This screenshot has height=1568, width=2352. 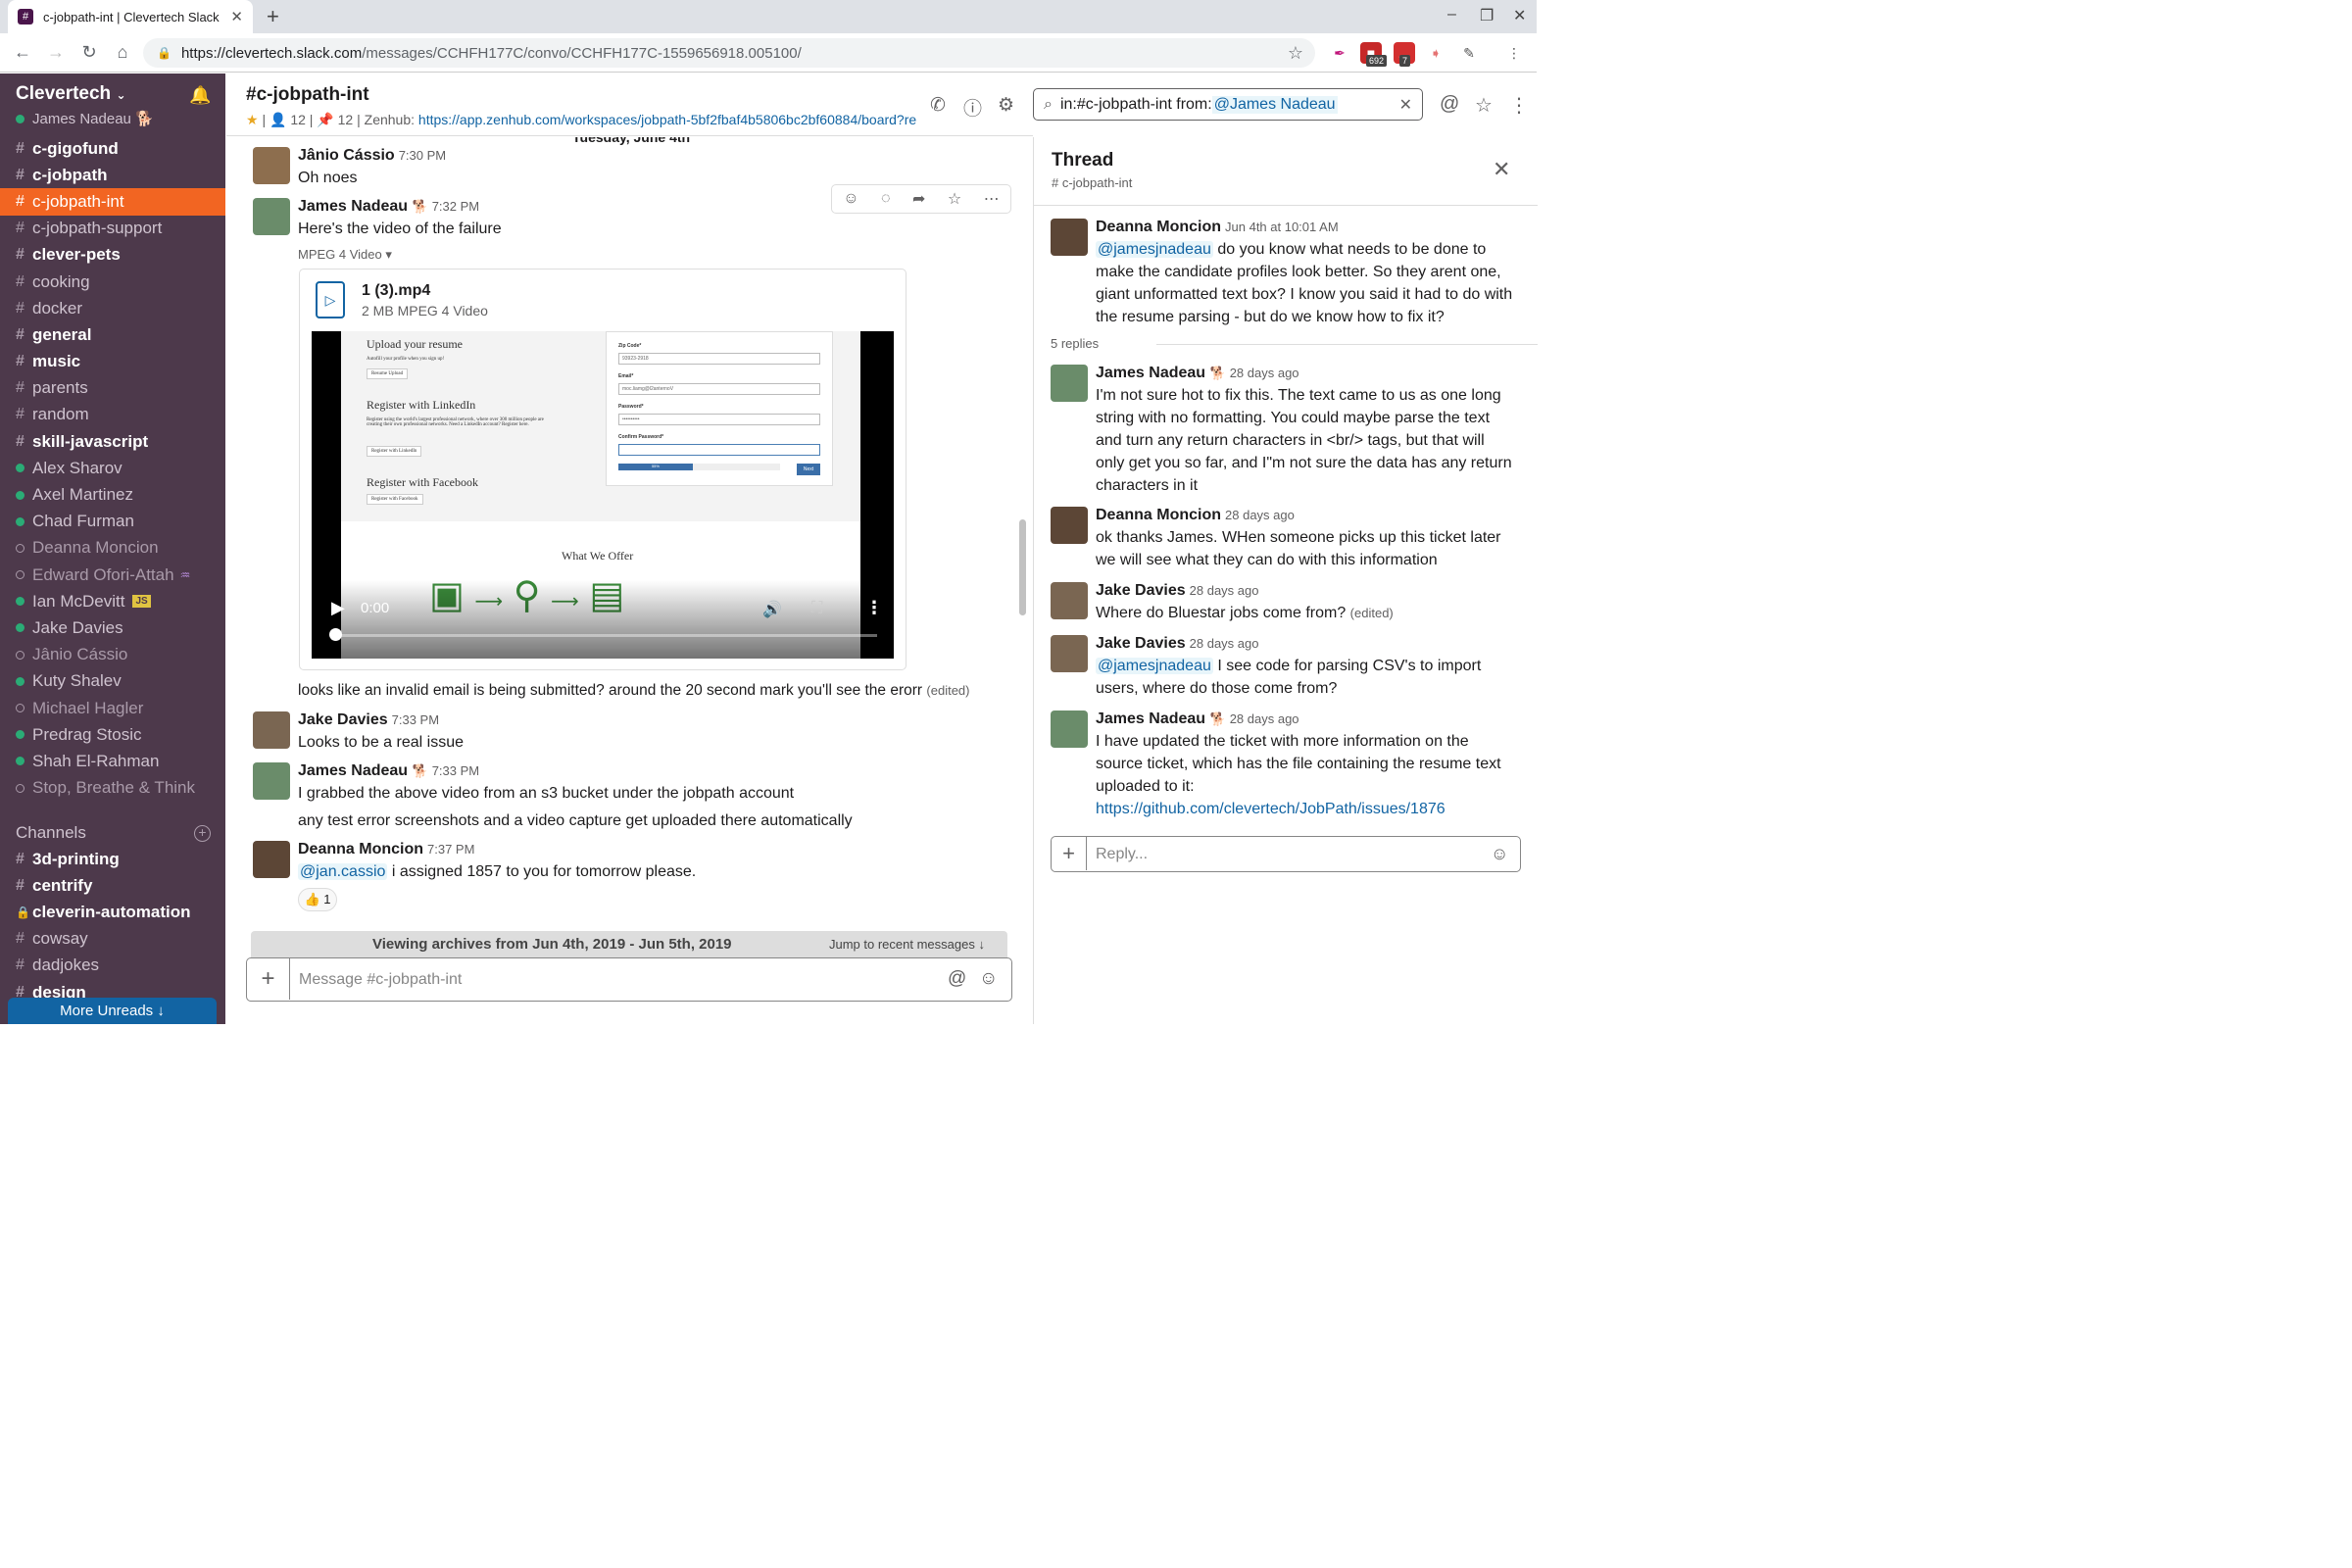 I want to click on fullscreen-icon: ⛶, so click(x=816, y=608).